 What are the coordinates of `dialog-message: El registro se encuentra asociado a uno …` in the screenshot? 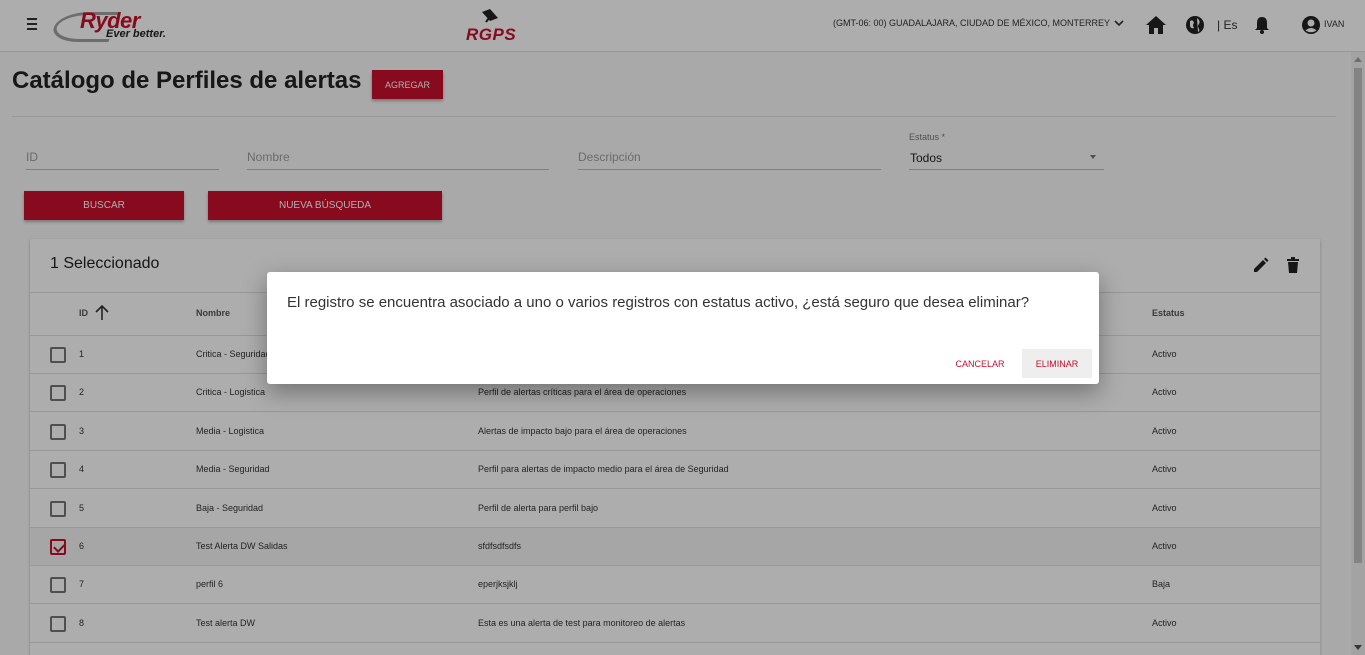 It's located at (658, 302).